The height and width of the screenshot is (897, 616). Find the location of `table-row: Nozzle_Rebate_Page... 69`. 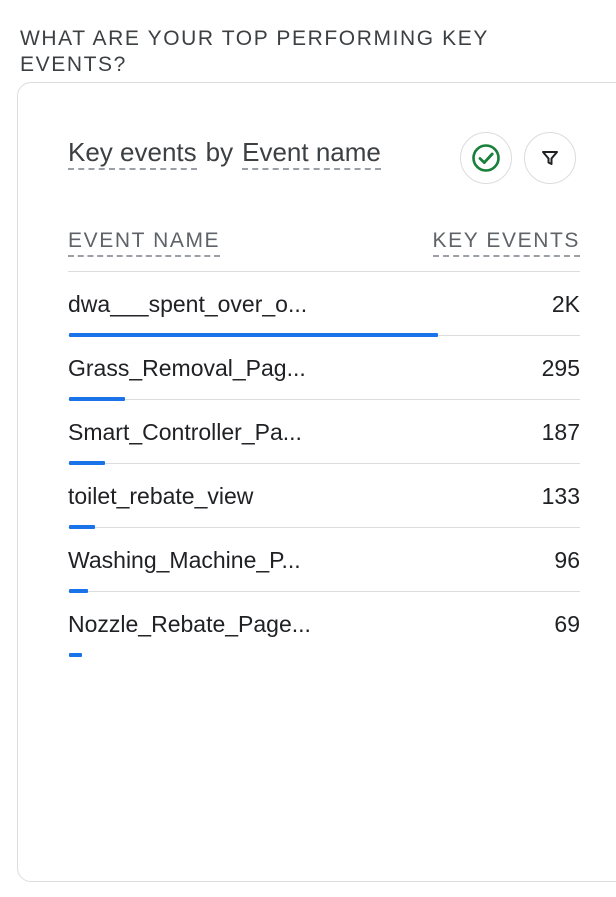

table-row: Nozzle_Rebate_Page... 69 is located at coordinates (324, 624).